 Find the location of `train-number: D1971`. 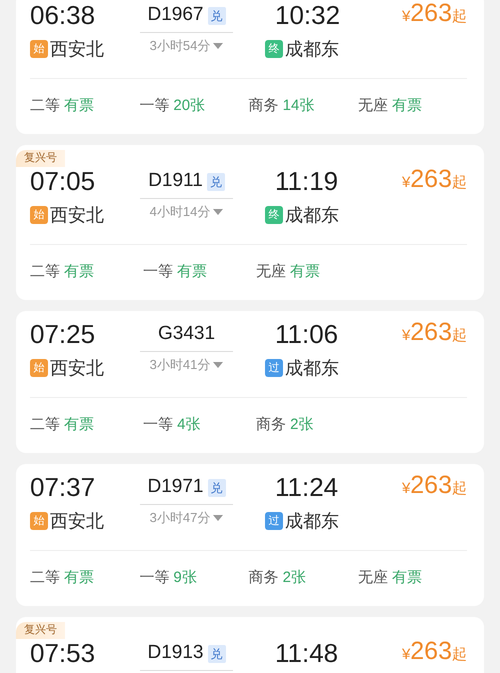

train-number: D1971 is located at coordinates (176, 487).